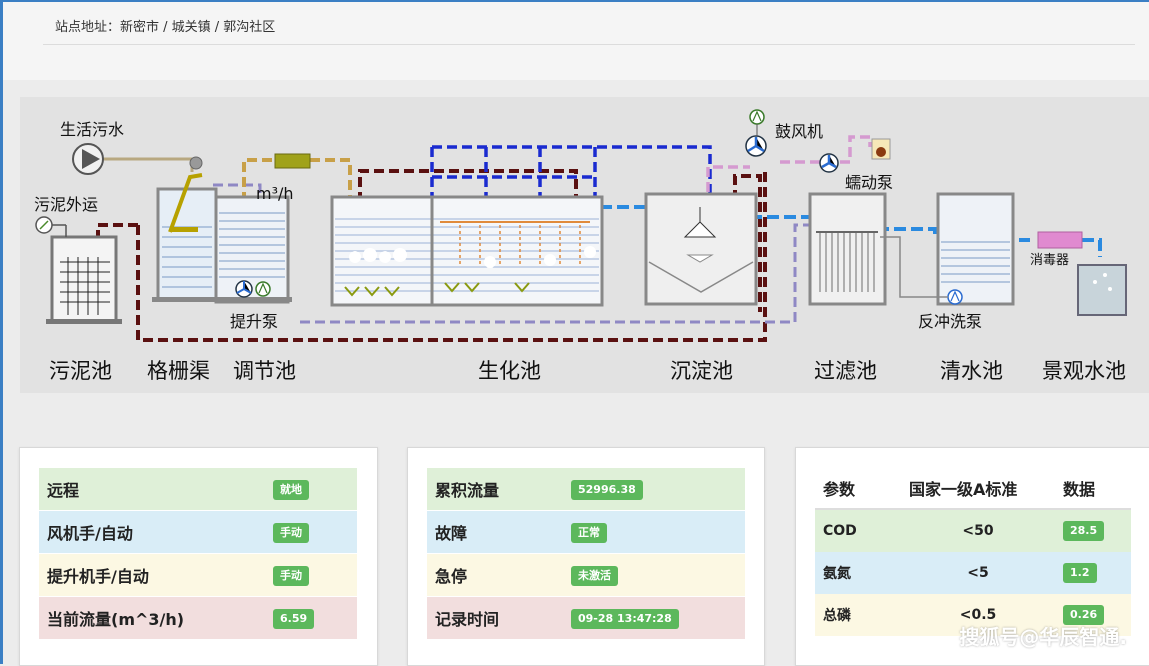  I want to click on info-label: 急停, so click(495, 575).